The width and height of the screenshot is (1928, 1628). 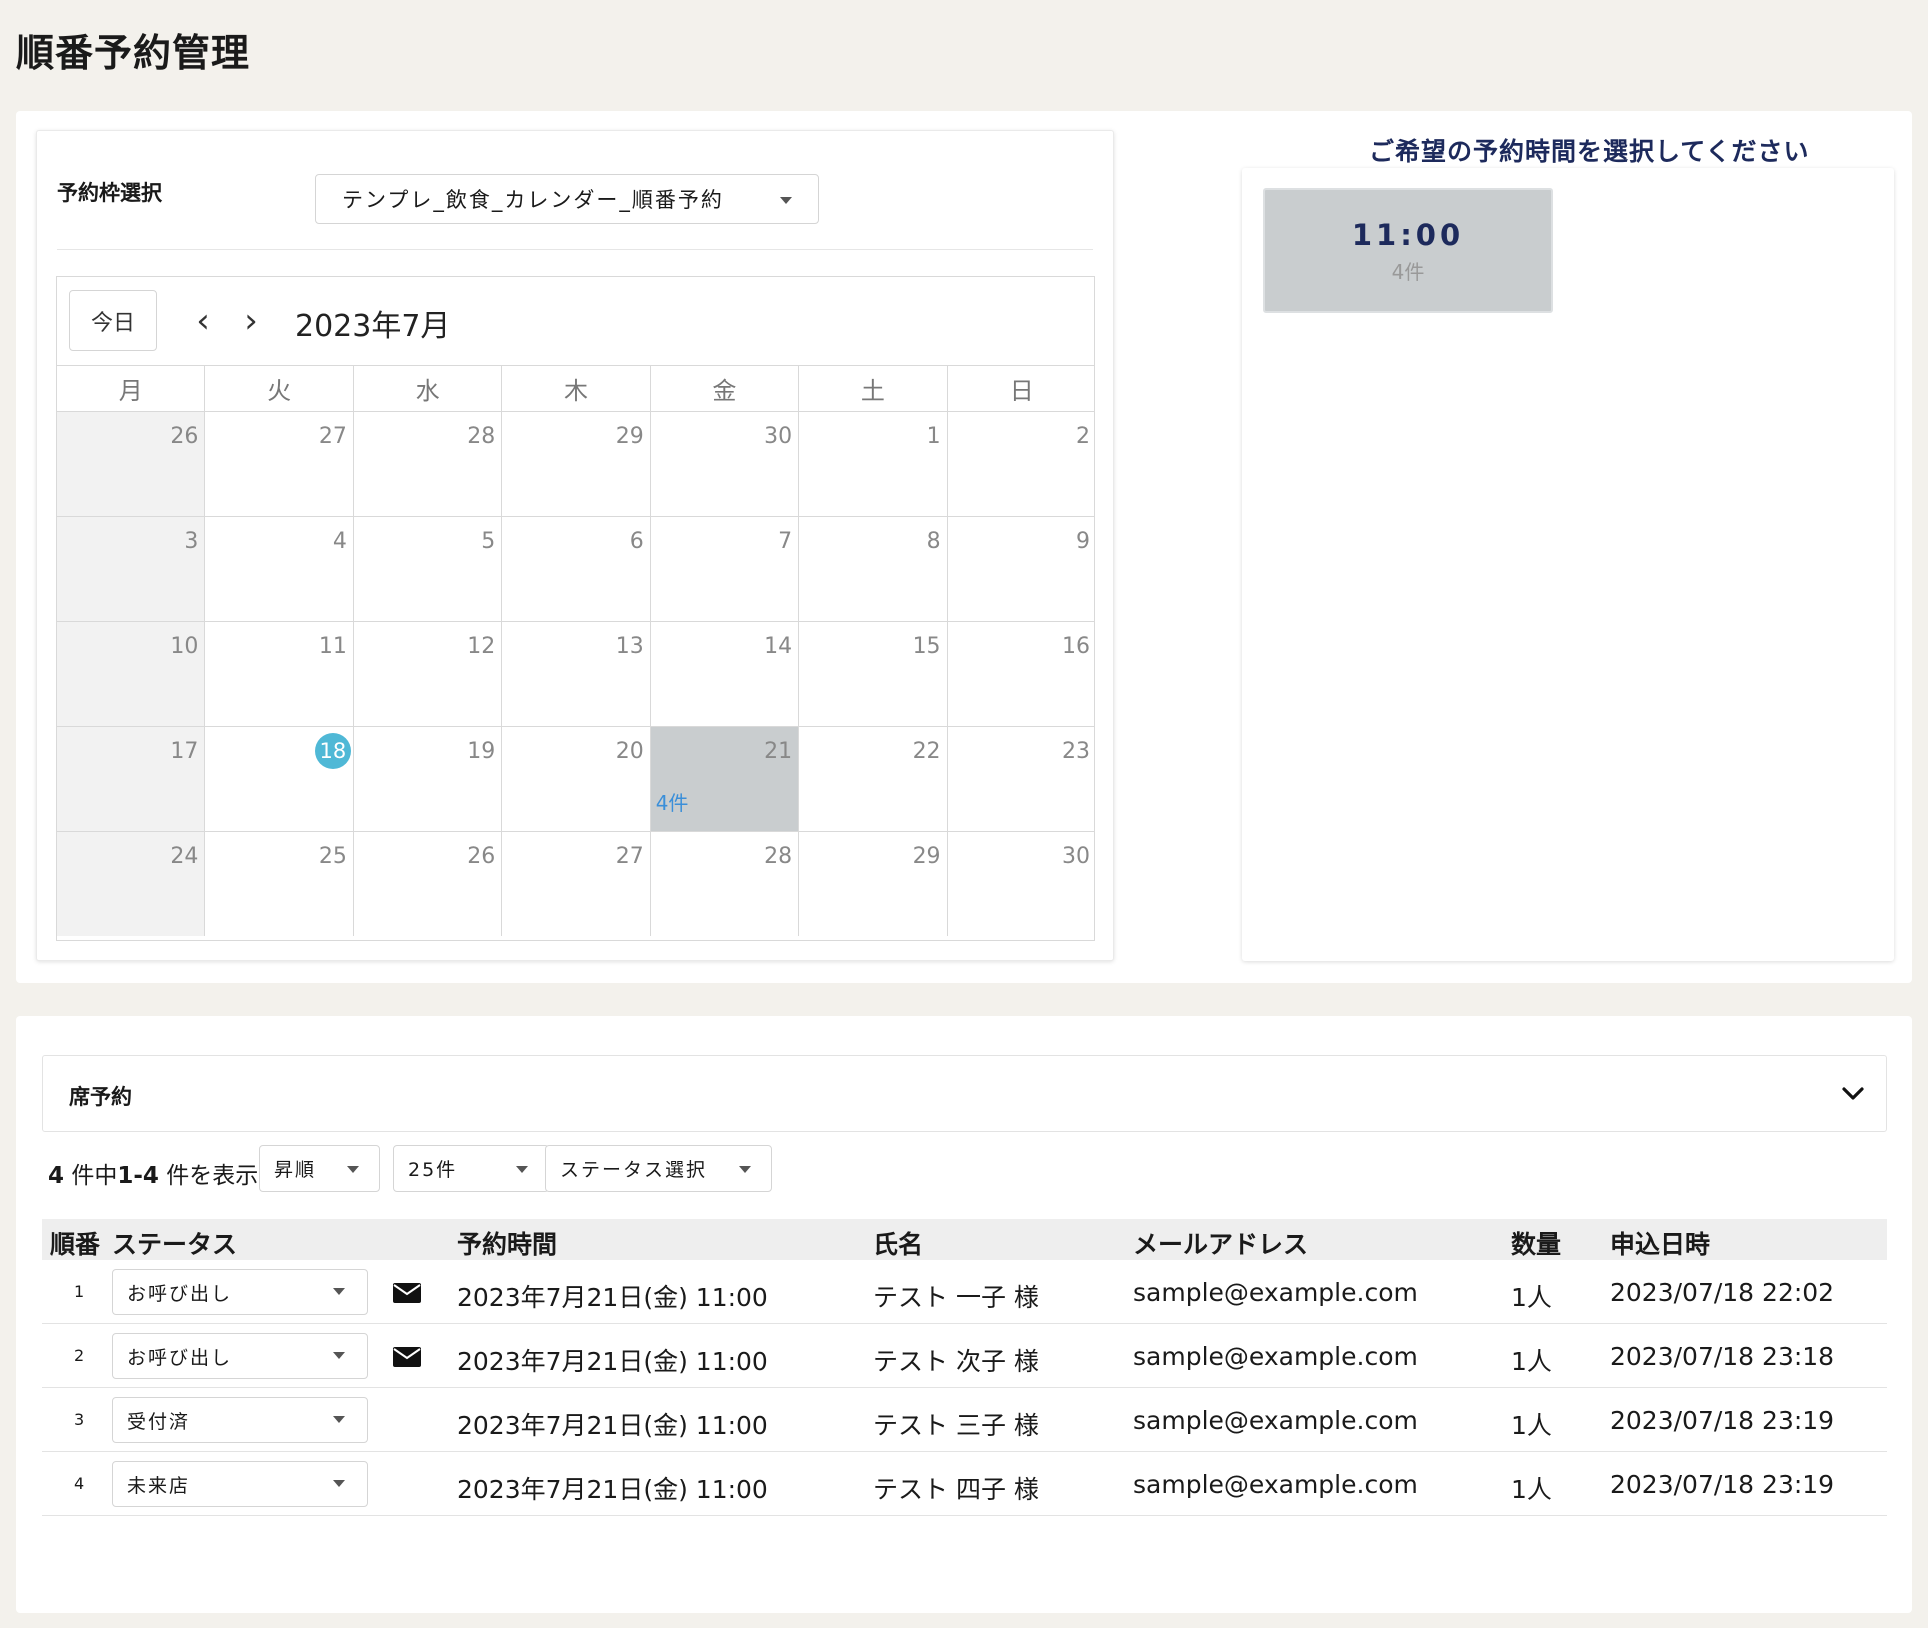 What do you see at coordinates (873, 778) in the screenshot?
I see `calendar-day-cell: 22` at bounding box center [873, 778].